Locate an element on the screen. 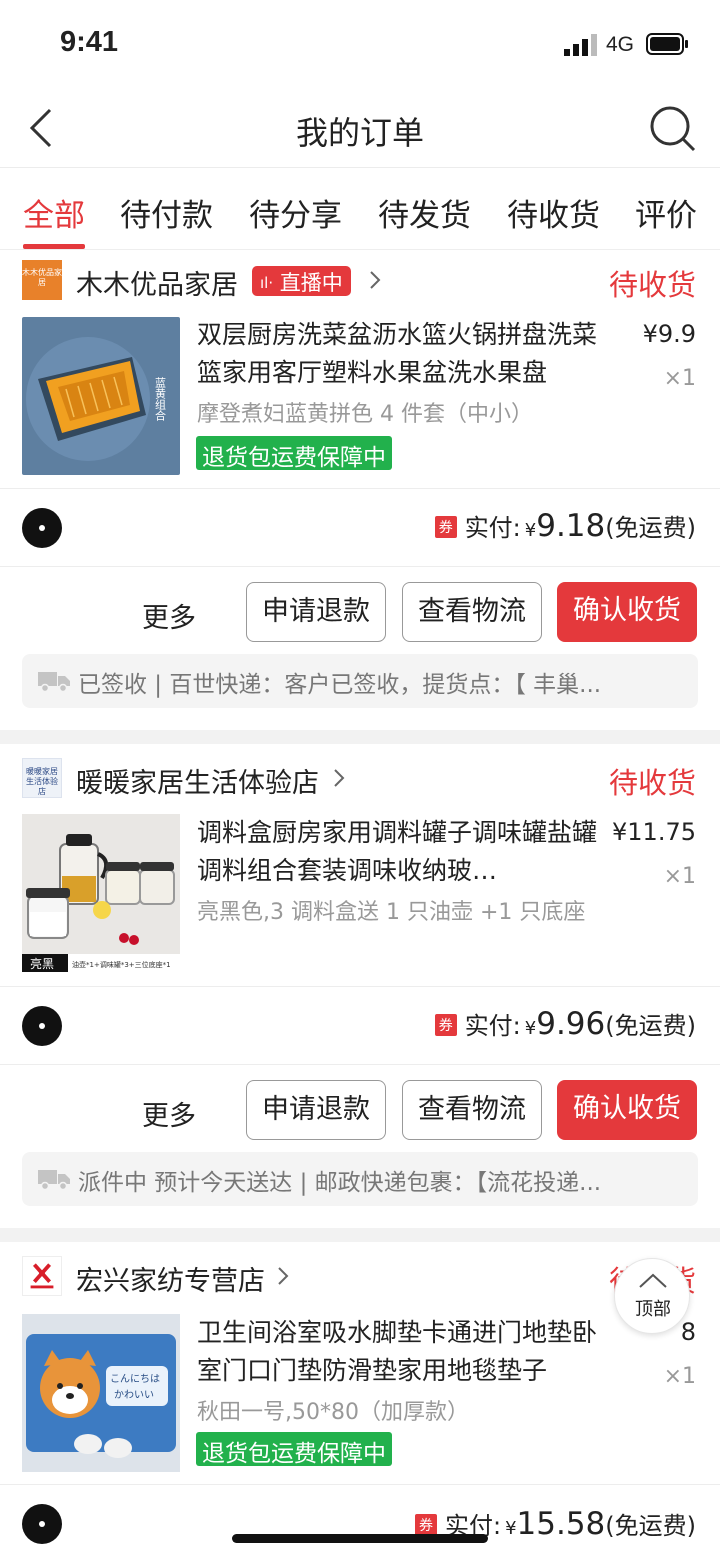 The image size is (720, 1559). shop-name: 宏兴家纺专营店 is located at coordinates (170, 1281).